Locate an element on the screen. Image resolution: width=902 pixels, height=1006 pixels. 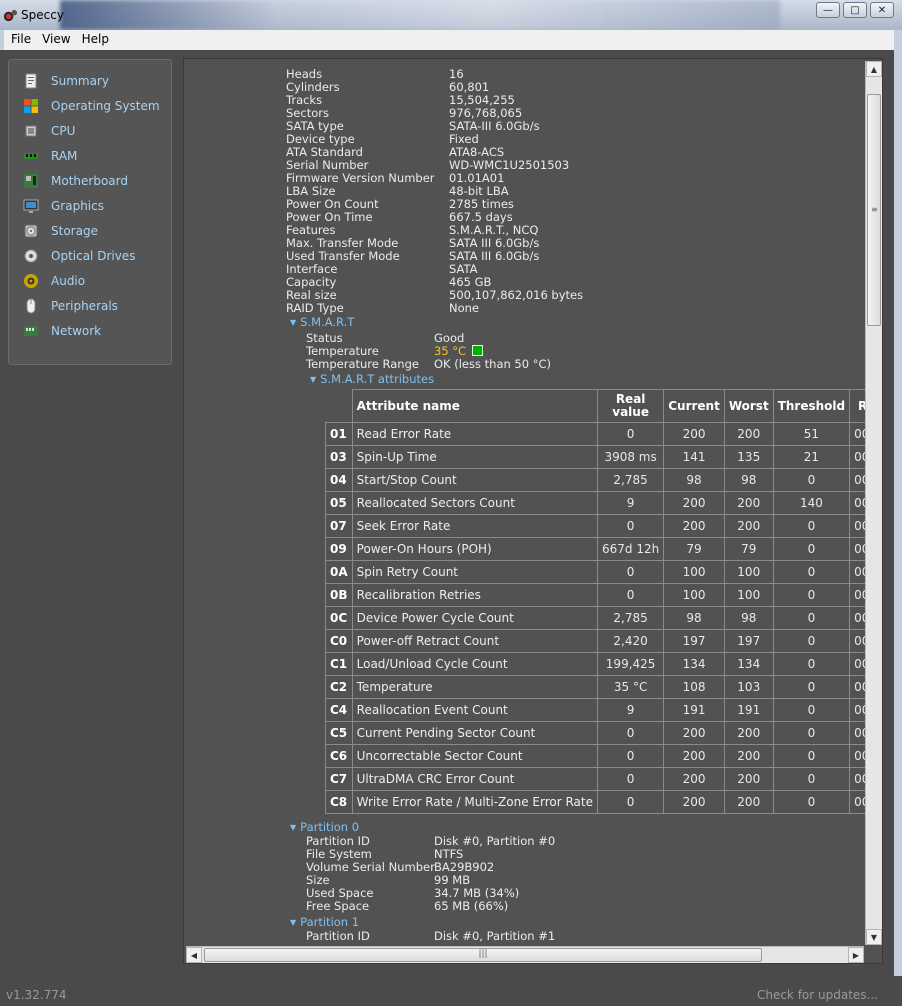
attribute-id: C4 is located at coordinates (339, 710).